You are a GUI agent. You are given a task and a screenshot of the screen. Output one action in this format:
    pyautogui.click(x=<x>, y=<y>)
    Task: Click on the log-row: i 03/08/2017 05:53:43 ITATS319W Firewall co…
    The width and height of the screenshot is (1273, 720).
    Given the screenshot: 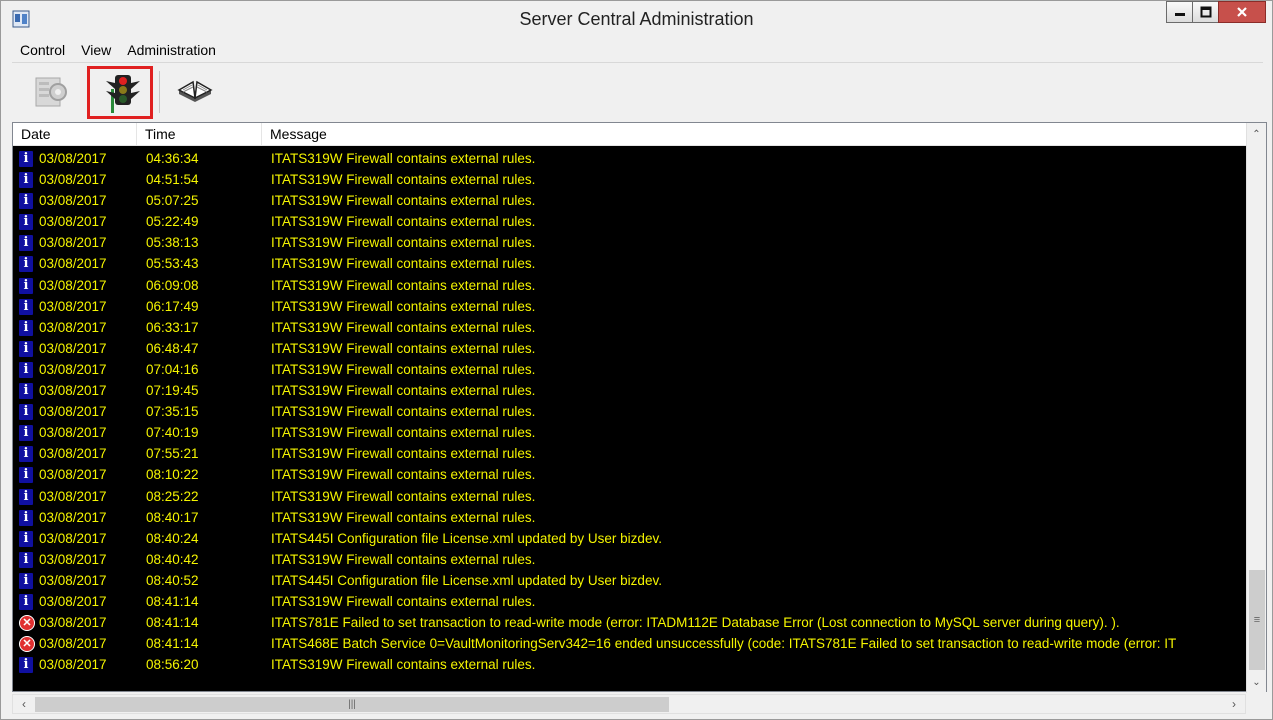 What is the action you would take?
    pyautogui.click(x=629, y=263)
    